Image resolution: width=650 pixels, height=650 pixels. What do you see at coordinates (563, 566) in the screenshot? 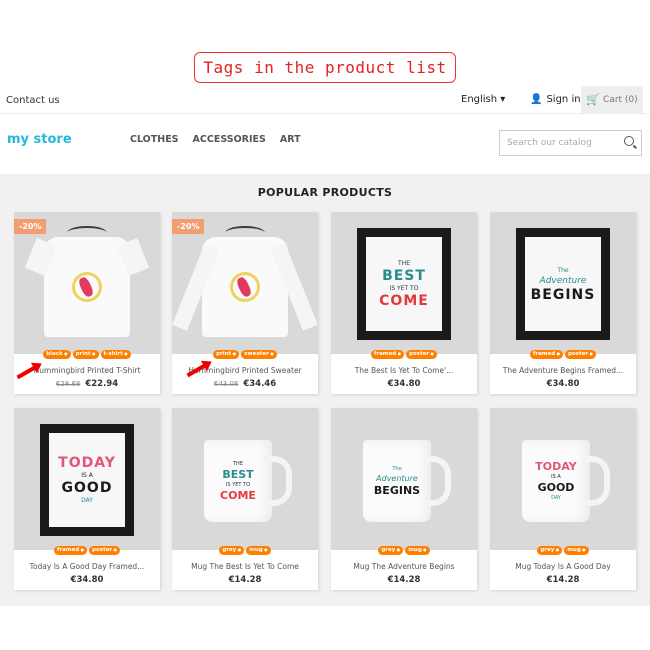
I see `product-name: Mug Today Is A Good Day` at bounding box center [563, 566].